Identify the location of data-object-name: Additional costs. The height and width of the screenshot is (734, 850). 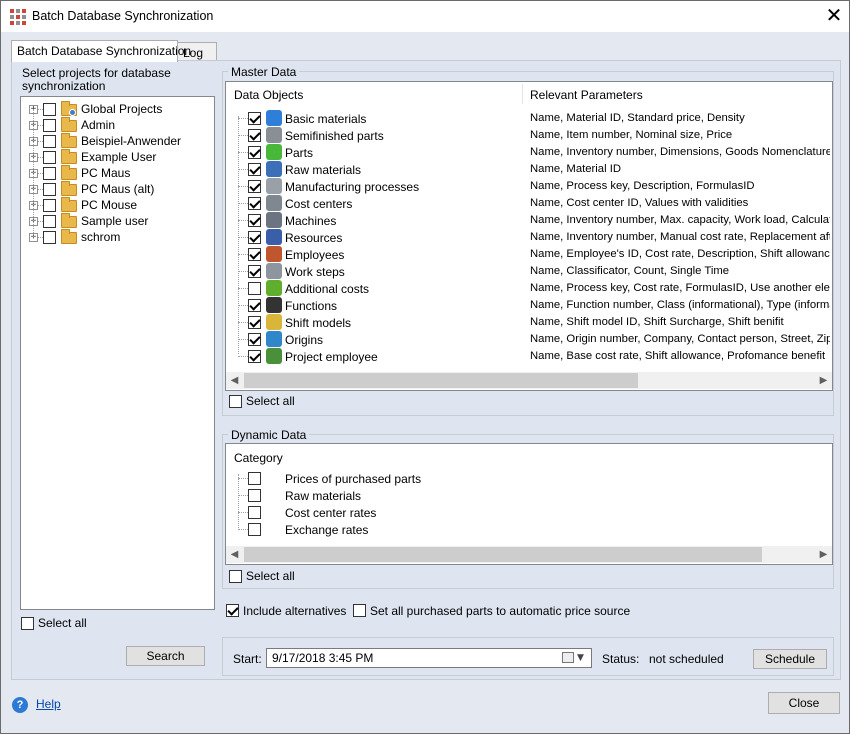
(327, 289).